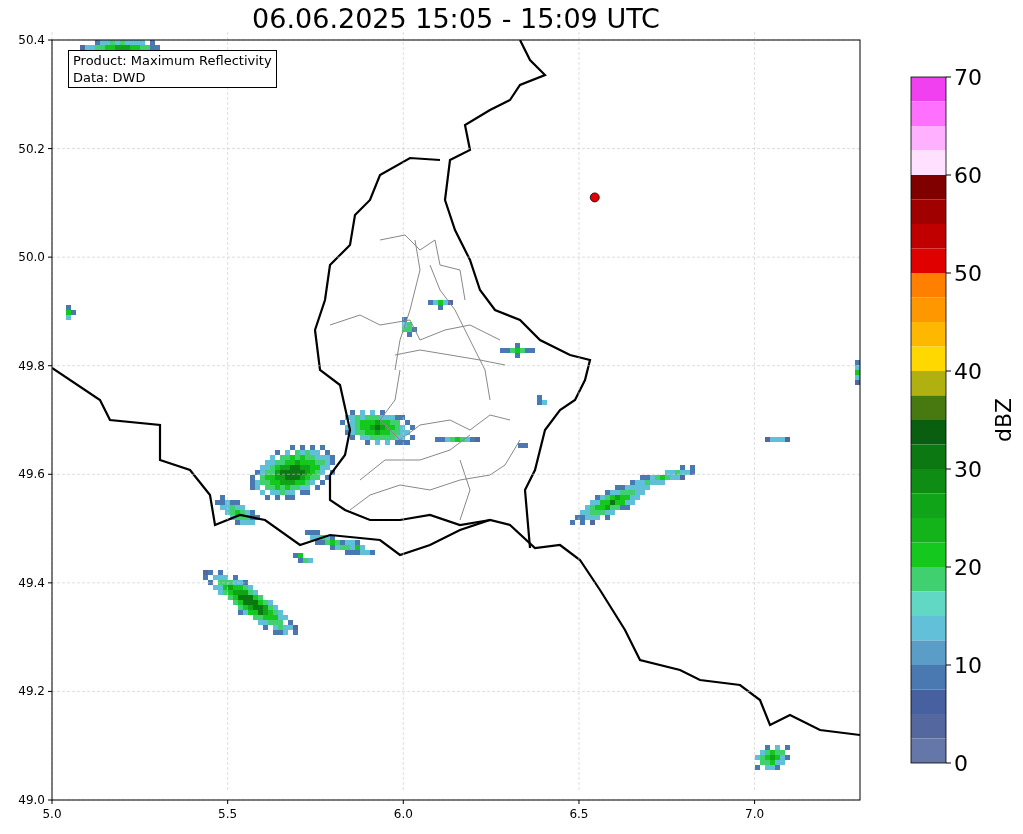 The height and width of the screenshot is (834, 1023). Describe the element at coordinates (1003, 420) in the screenshot. I see `colorbar-label: dBZ` at that location.